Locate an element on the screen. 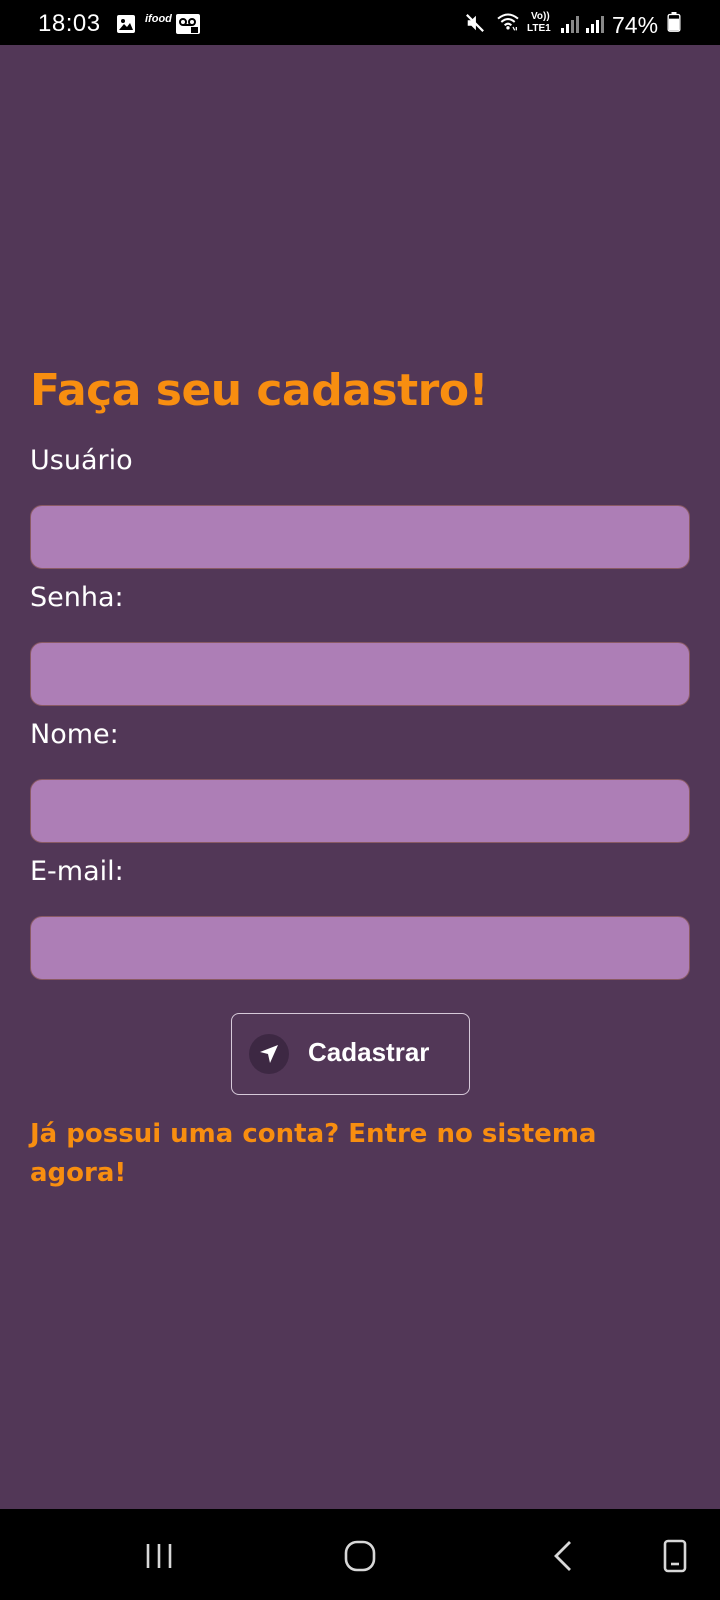 The image size is (720, 1600). battery-icon is located at coordinates (674, 22).